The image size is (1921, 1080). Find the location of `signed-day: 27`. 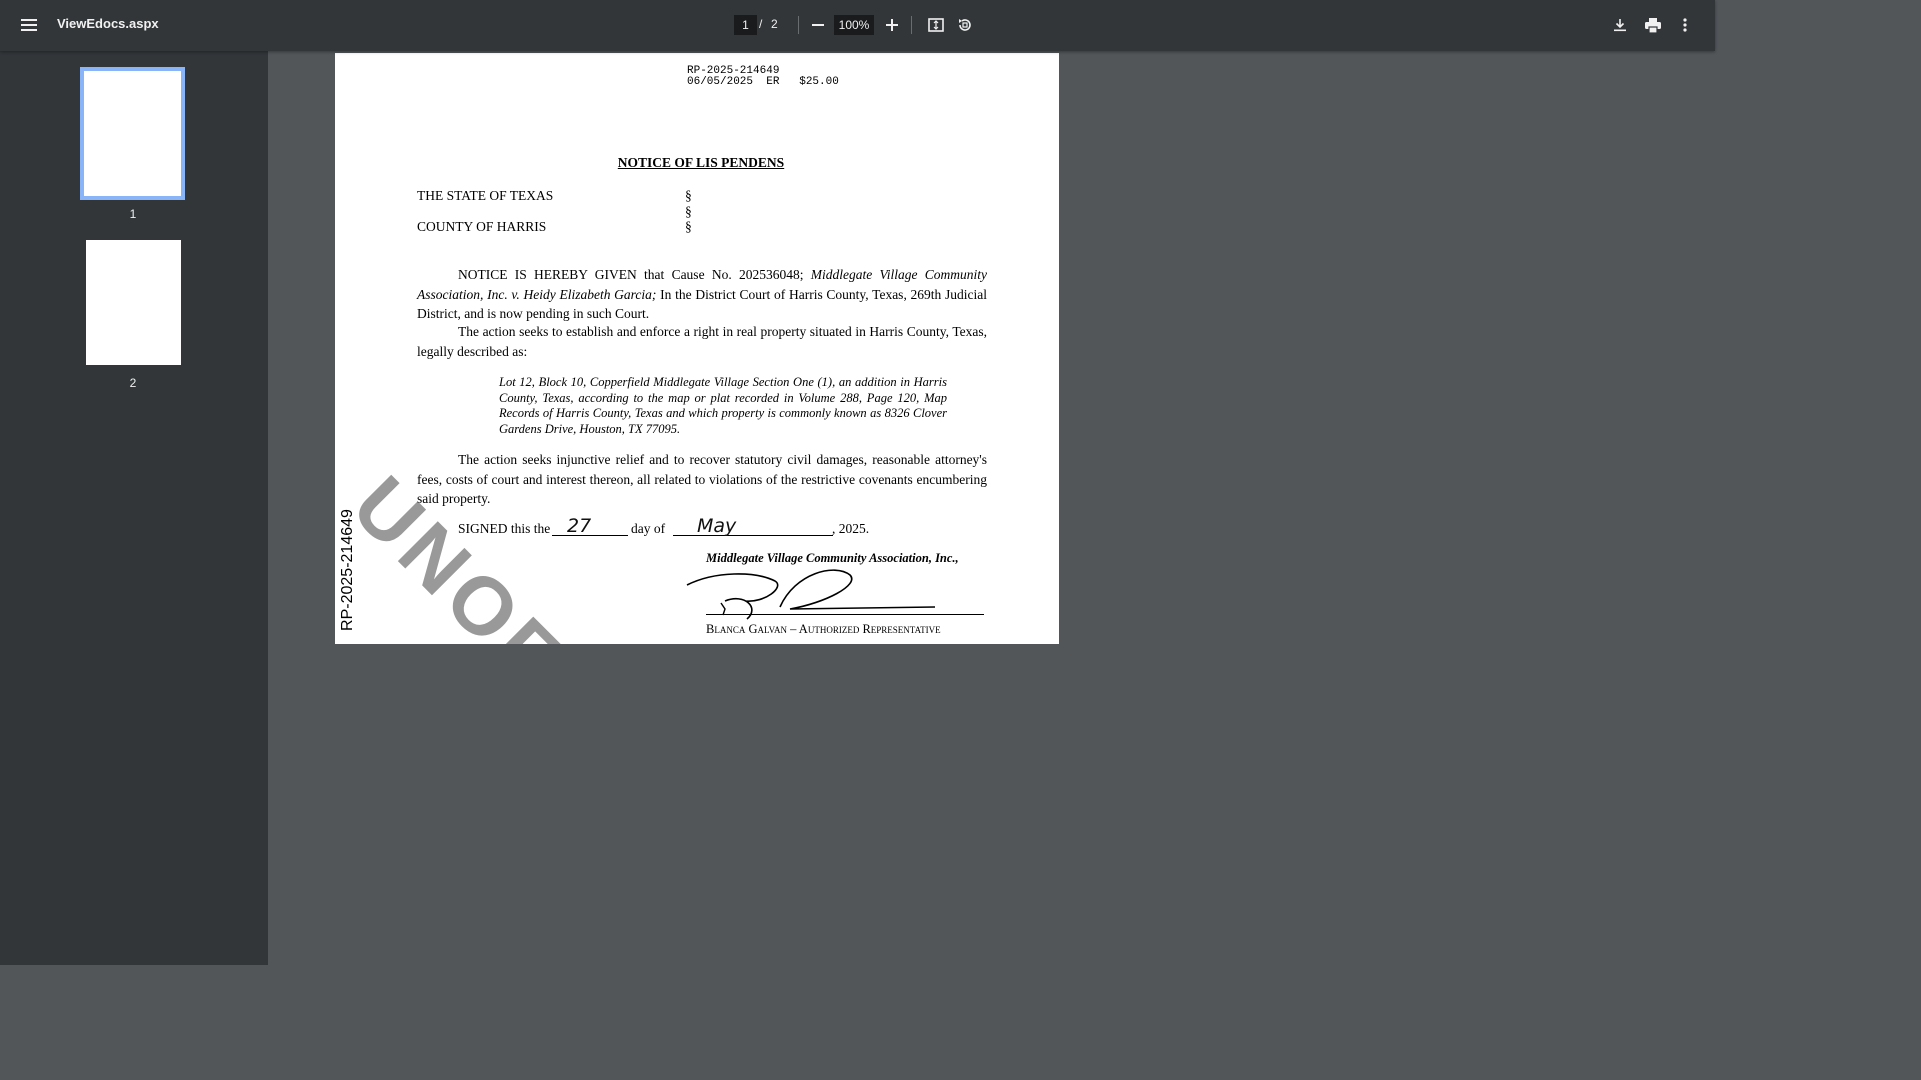

signed-day: 27 is located at coordinates (579, 526).